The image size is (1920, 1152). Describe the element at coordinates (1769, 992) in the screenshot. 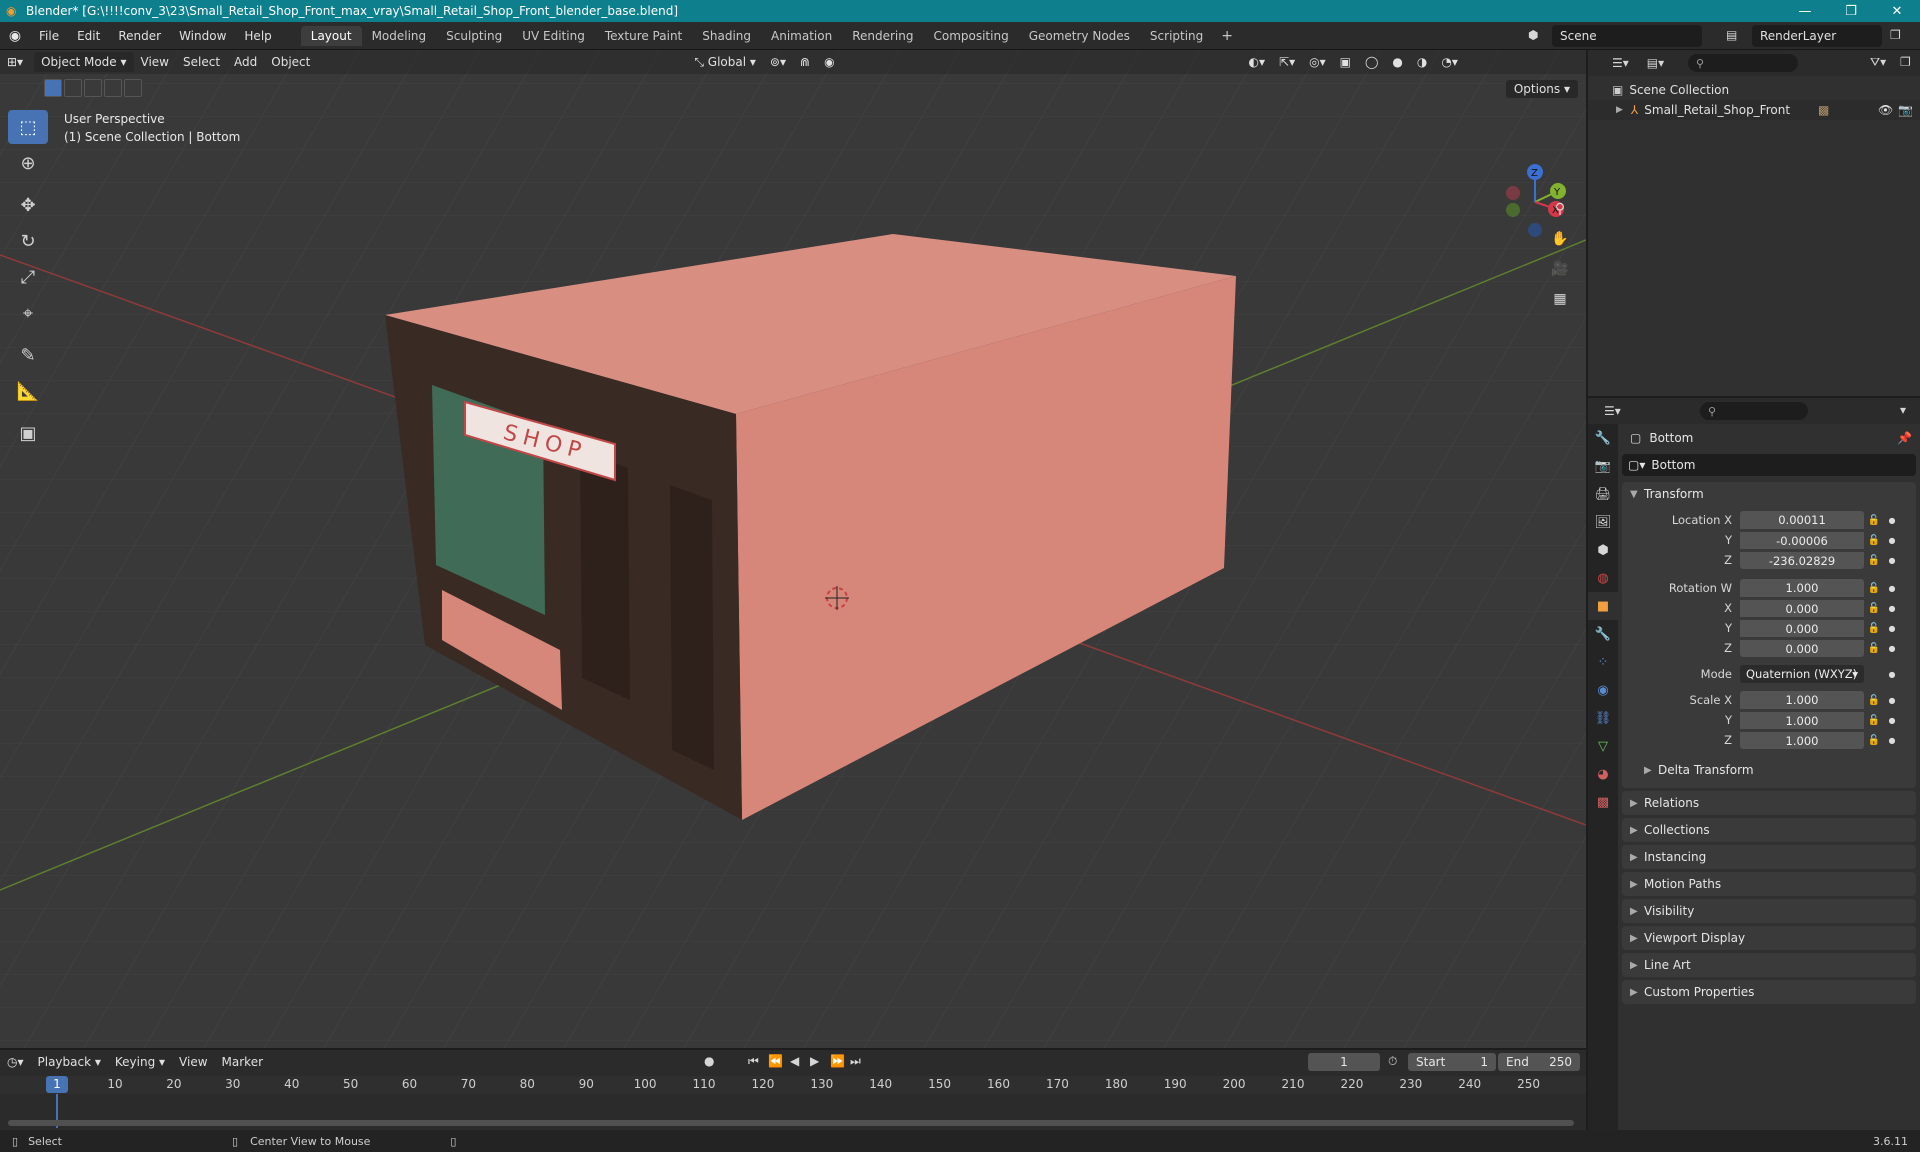

I see `panel-custom-properties: ▶ Custom Properties` at that location.